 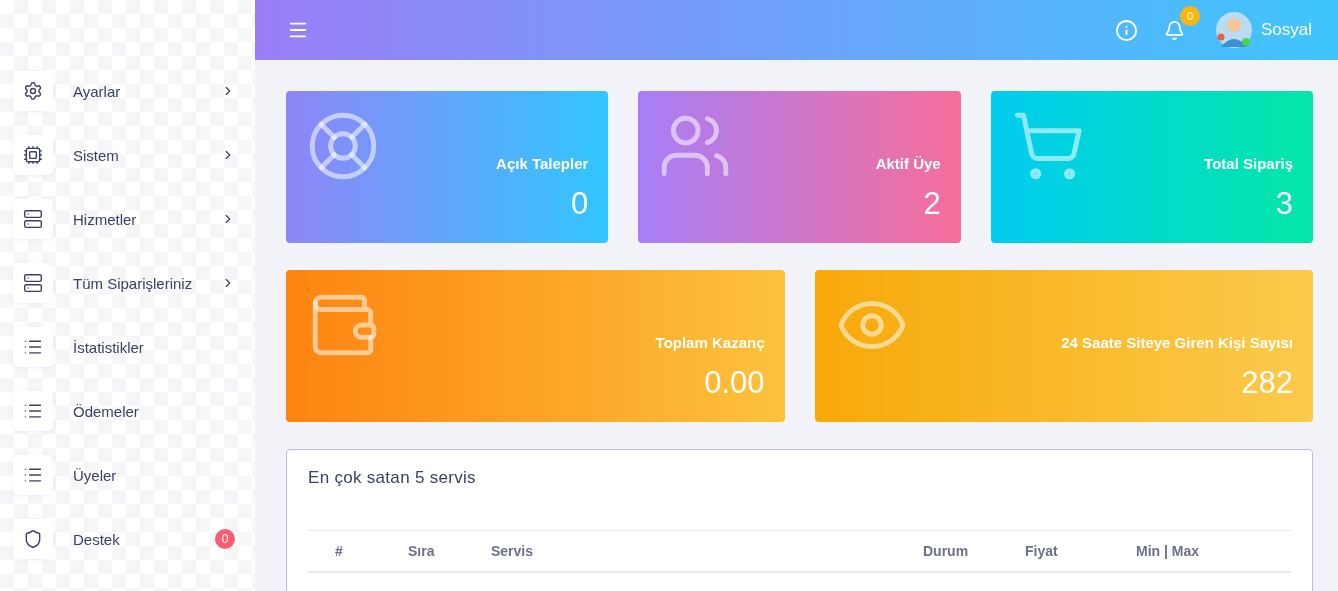 What do you see at coordinates (513, 551) in the screenshot?
I see `column-header: Servis` at bounding box center [513, 551].